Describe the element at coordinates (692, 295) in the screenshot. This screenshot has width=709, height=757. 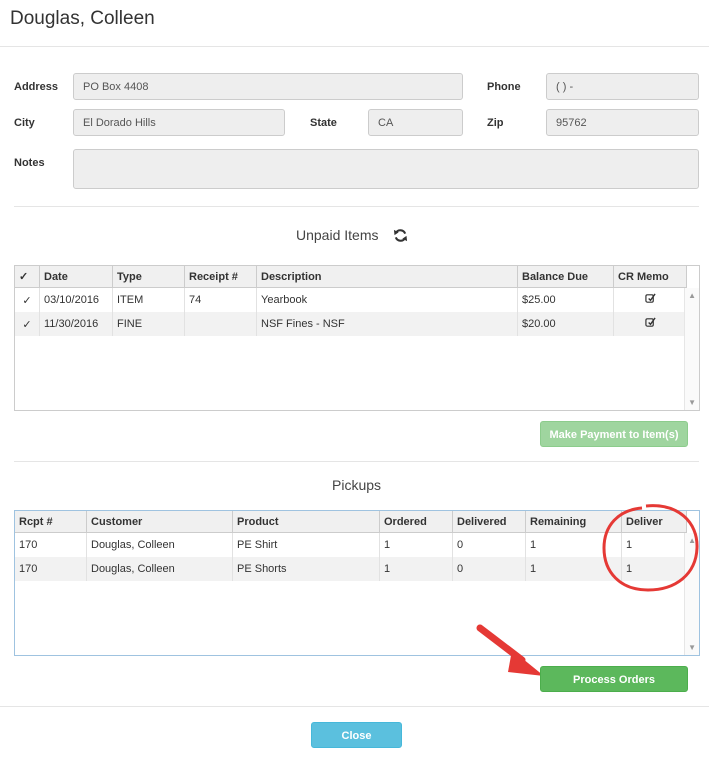
I see `scroll-up-icon: ▲` at that location.